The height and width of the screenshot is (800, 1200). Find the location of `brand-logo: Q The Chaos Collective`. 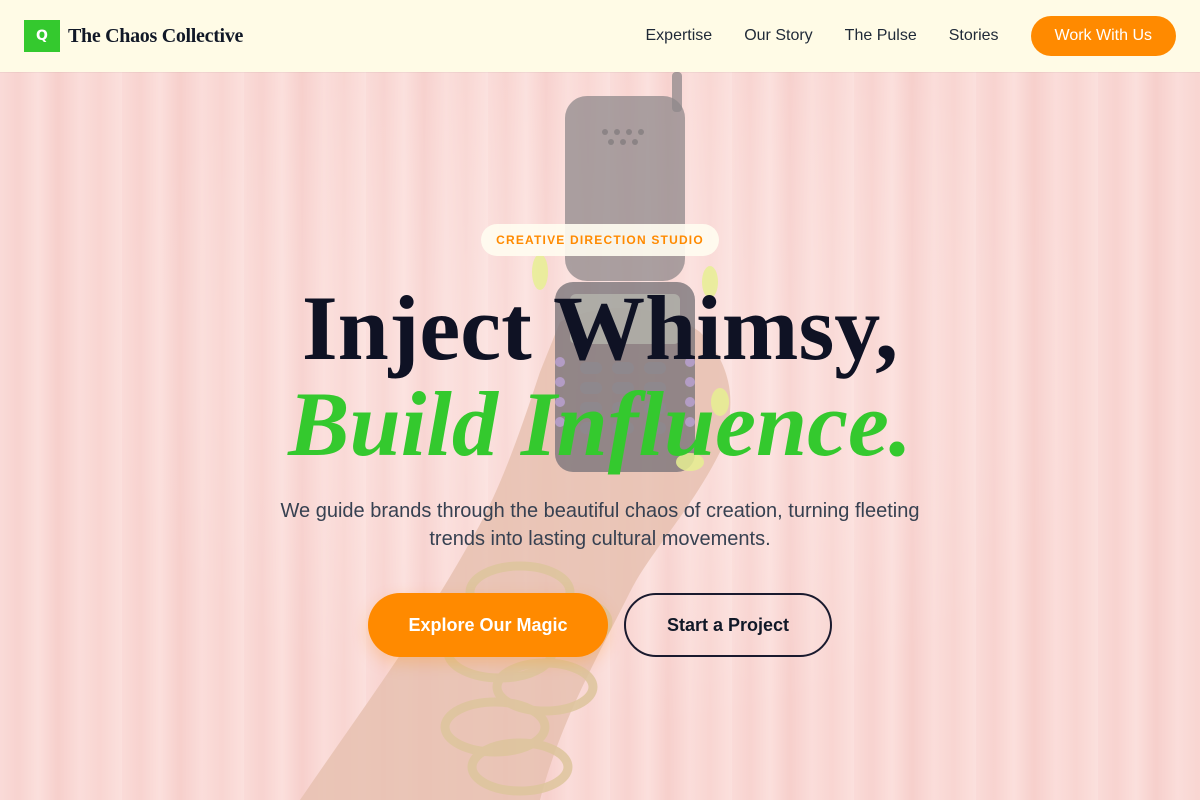

brand-logo: Q The Chaos Collective is located at coordinates (133, 36).